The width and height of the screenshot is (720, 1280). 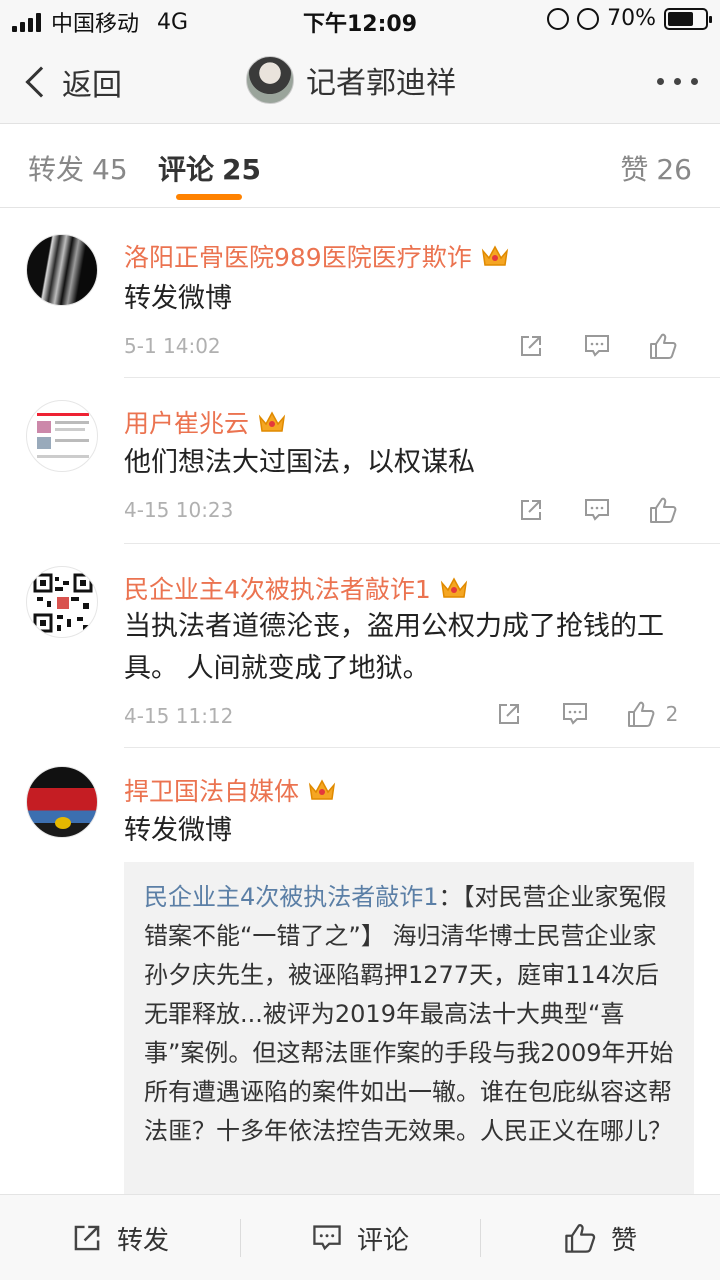 I want to click on repost-button: 转发, so click(x=120, y=1237).